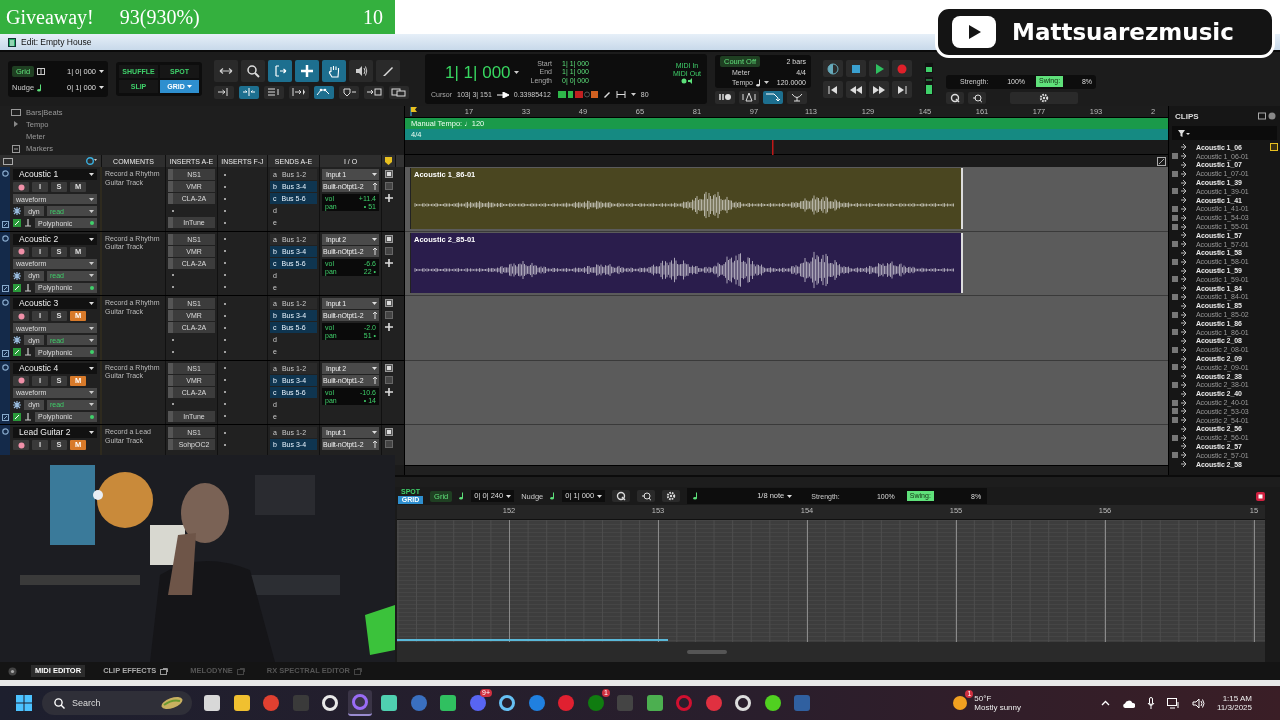 Image resolution: width=1280 pixels, height=720 pixels. Describe the element at coordinates (974, 32) in the screenshot. I see `play-logo-icon` at that location.